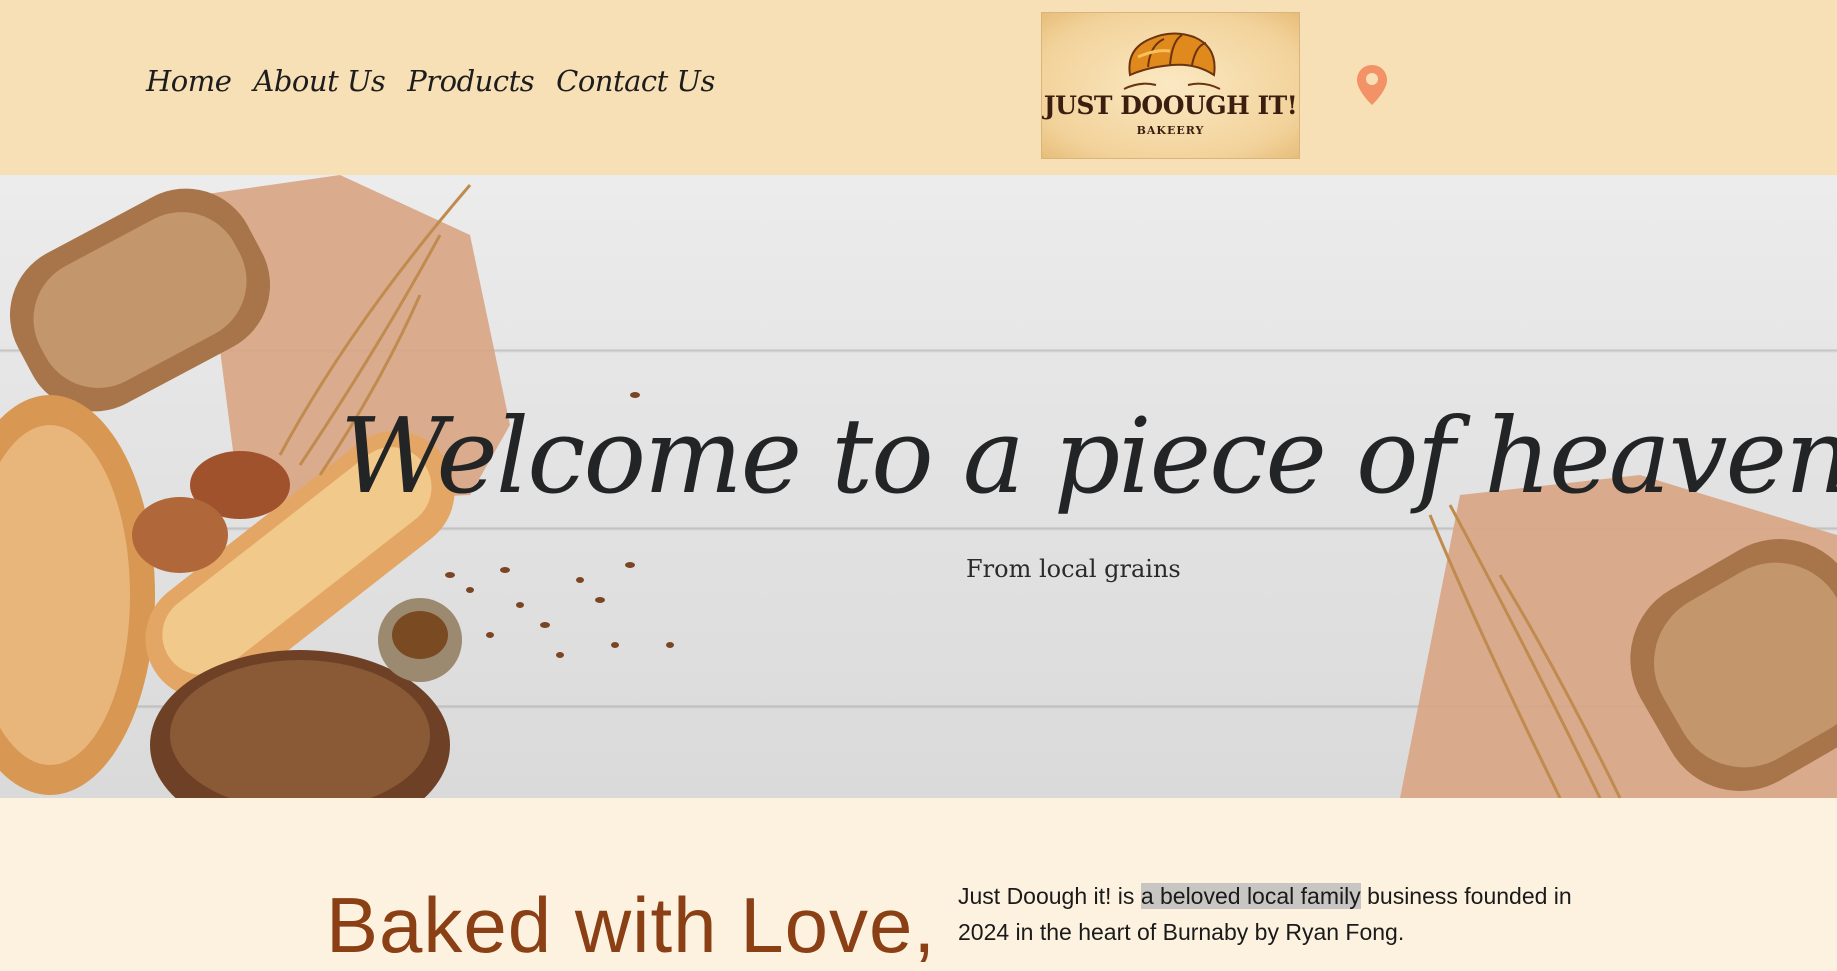 The image size is (1837, 971). I want to click on bakery-logo: JUST DOOUGH IT! BAKEERY, so click(1170, 85).